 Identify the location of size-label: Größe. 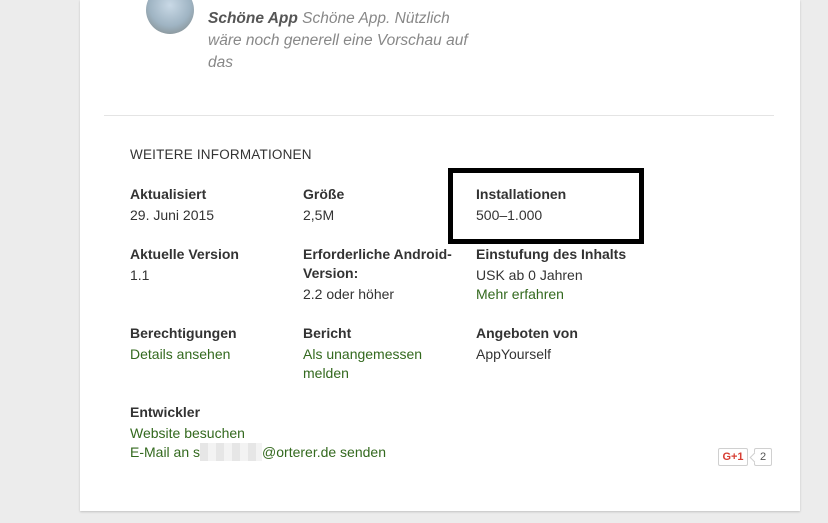
(324, 194).